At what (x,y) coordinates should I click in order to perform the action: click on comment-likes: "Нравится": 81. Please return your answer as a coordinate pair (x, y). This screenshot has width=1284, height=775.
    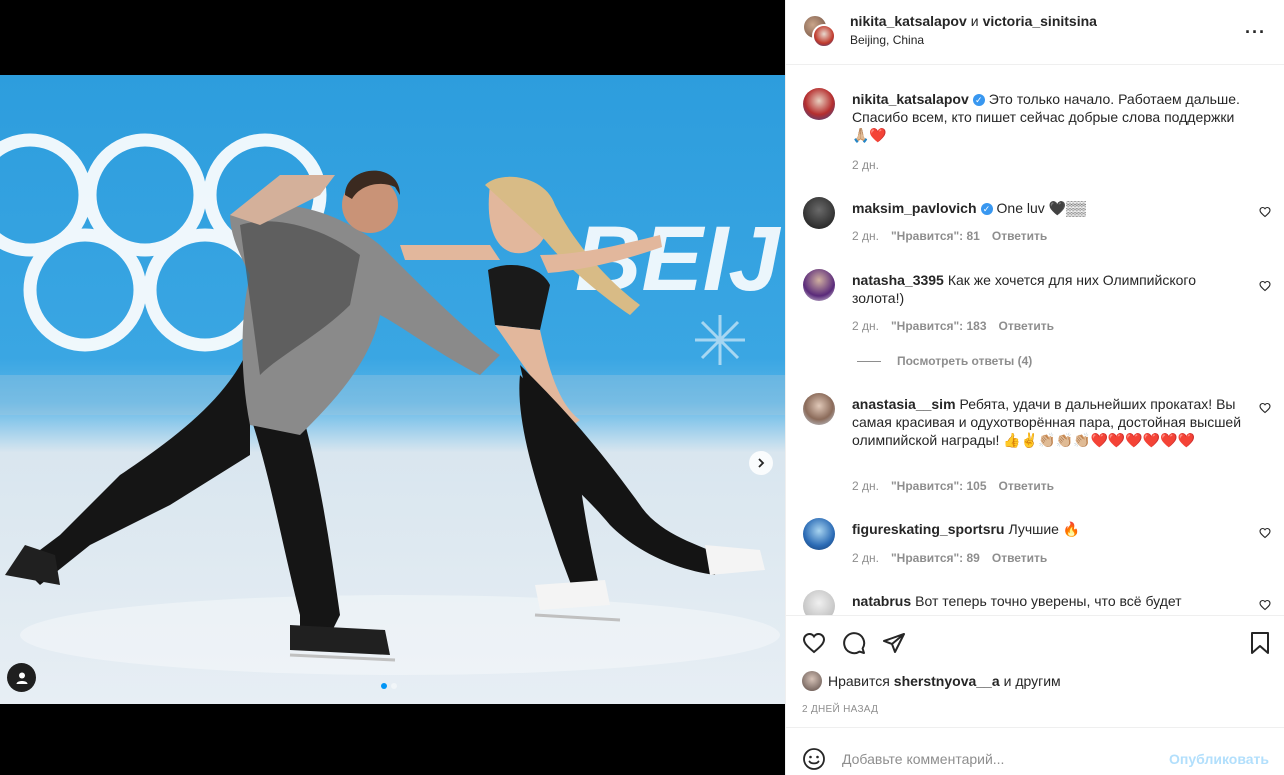
    Looking at the image, I should click on (935, 236).